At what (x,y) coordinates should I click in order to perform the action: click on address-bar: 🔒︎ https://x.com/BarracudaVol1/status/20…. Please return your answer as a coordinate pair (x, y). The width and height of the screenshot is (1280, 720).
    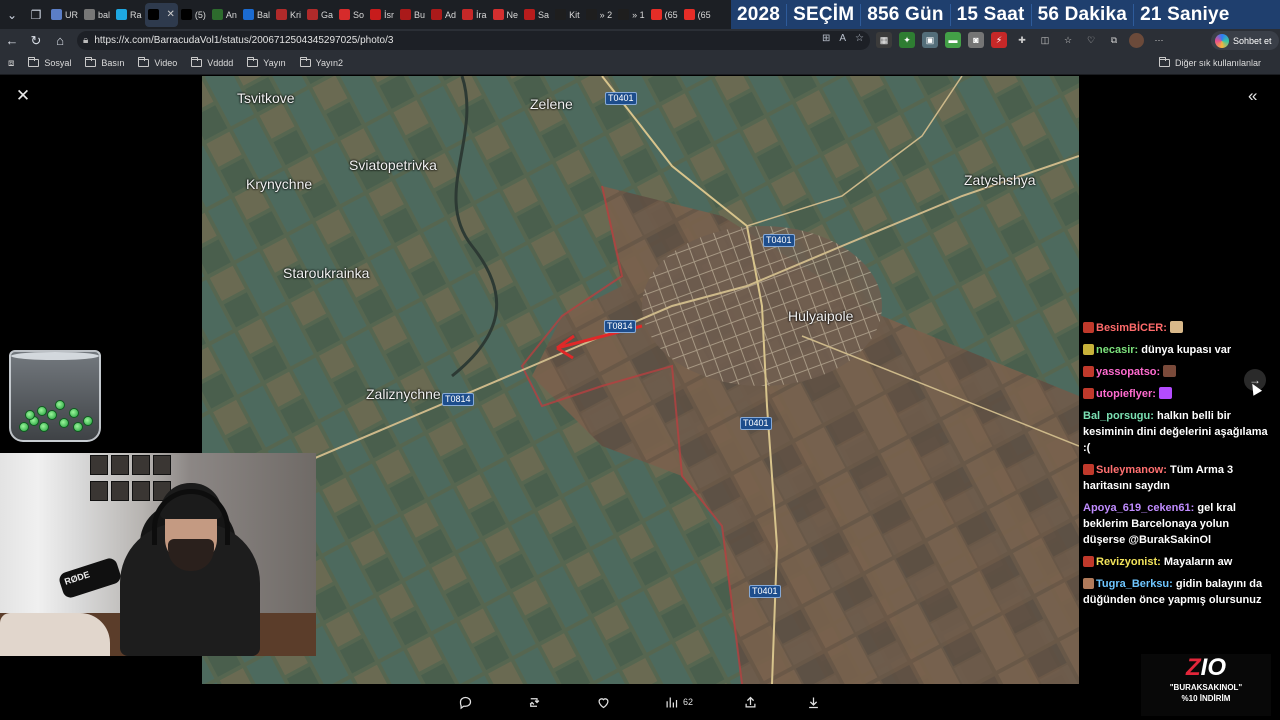
    Looking at the image, I should click on (473, 40).